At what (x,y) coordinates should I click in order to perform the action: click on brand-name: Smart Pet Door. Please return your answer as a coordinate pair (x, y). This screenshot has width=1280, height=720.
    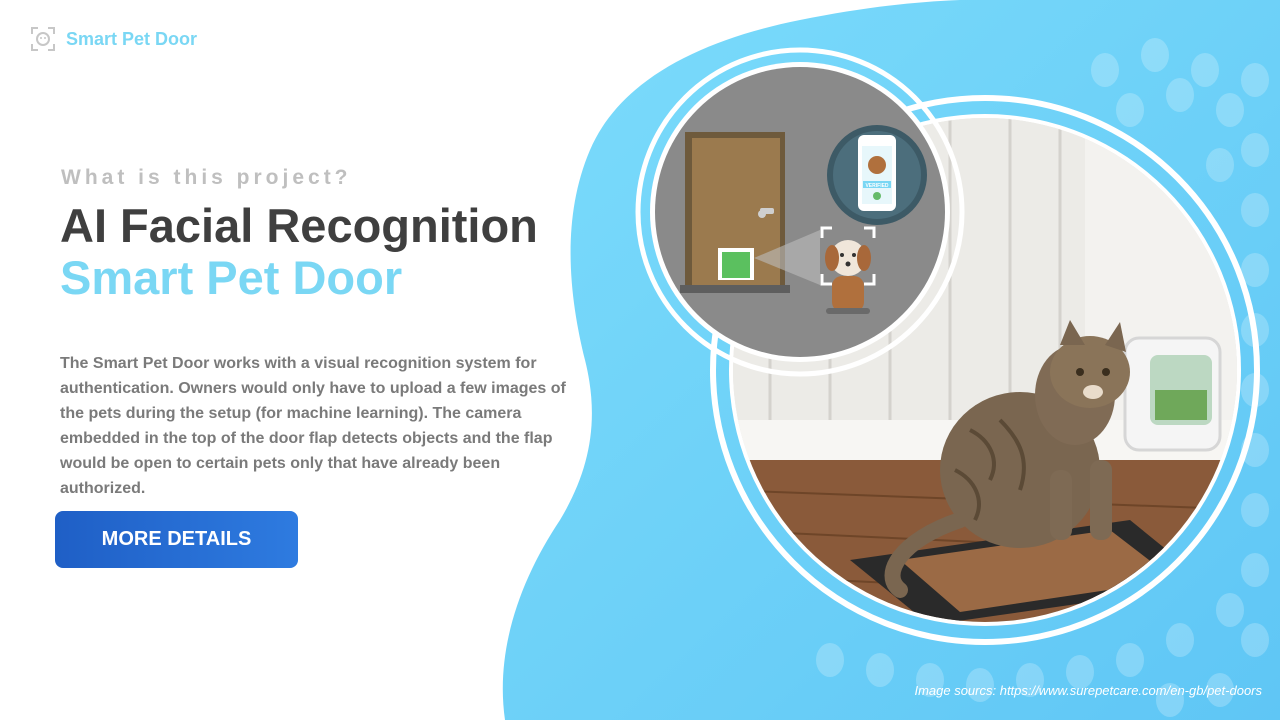
    Looking at the image, I should click on (132, 38).